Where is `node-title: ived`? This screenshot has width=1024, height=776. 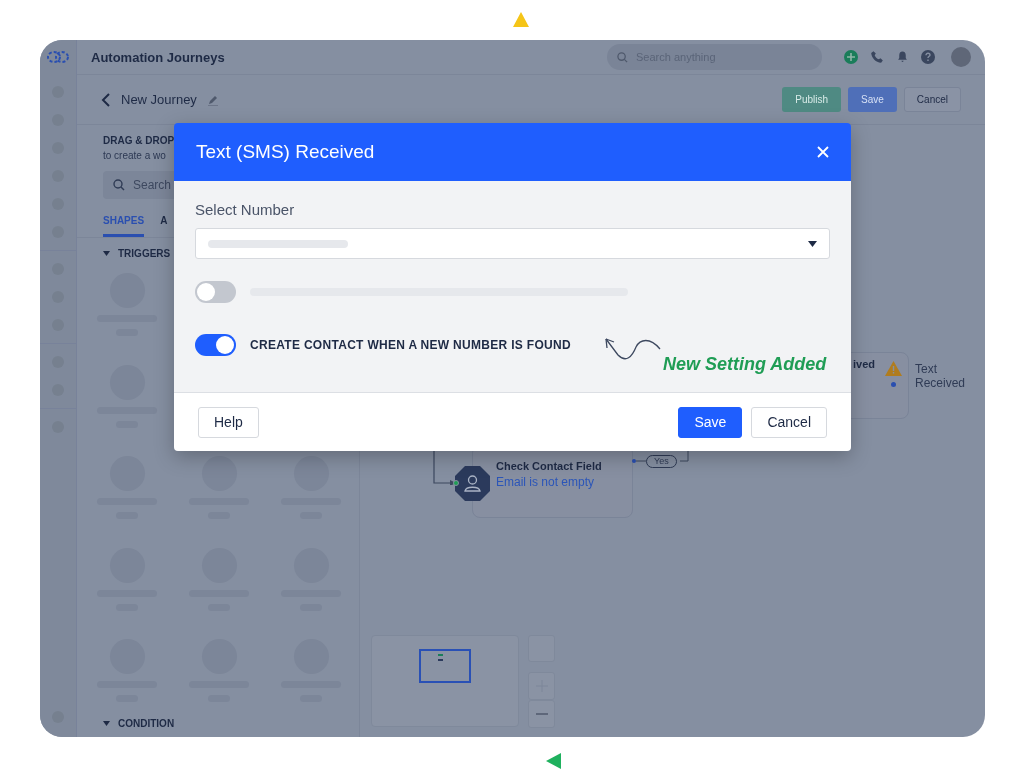
node-title: ived is located at coordinates (864, 364).